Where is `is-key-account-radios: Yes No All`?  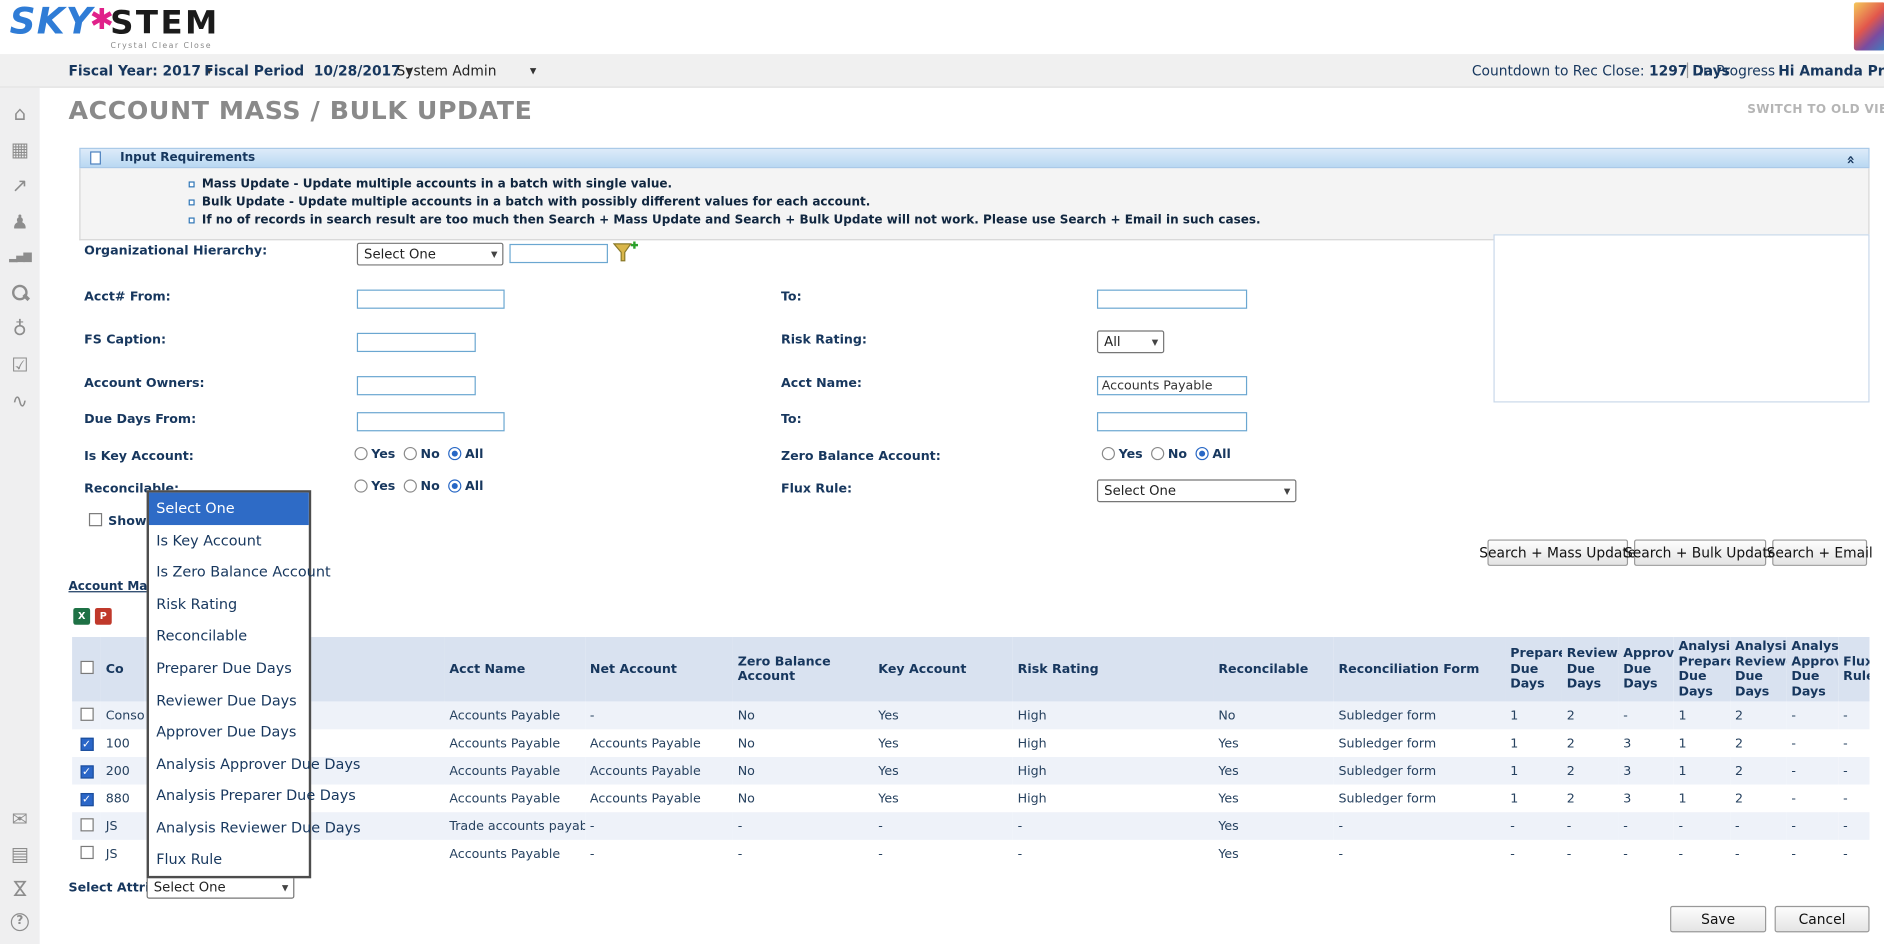 is-key-account-radios: Yes No All is located at coordinates (418, 454).